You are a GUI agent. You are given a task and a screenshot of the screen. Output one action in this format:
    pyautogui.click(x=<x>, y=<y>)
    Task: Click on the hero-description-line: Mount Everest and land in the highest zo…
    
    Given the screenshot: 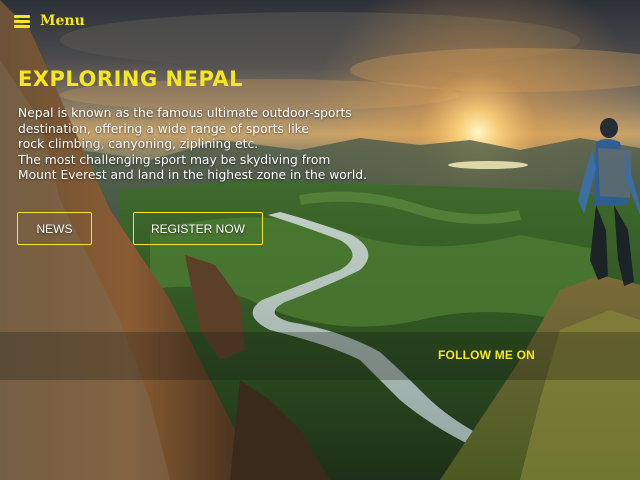 What is the action you would take?
    pyautogui.click(x=192, y=175)
    